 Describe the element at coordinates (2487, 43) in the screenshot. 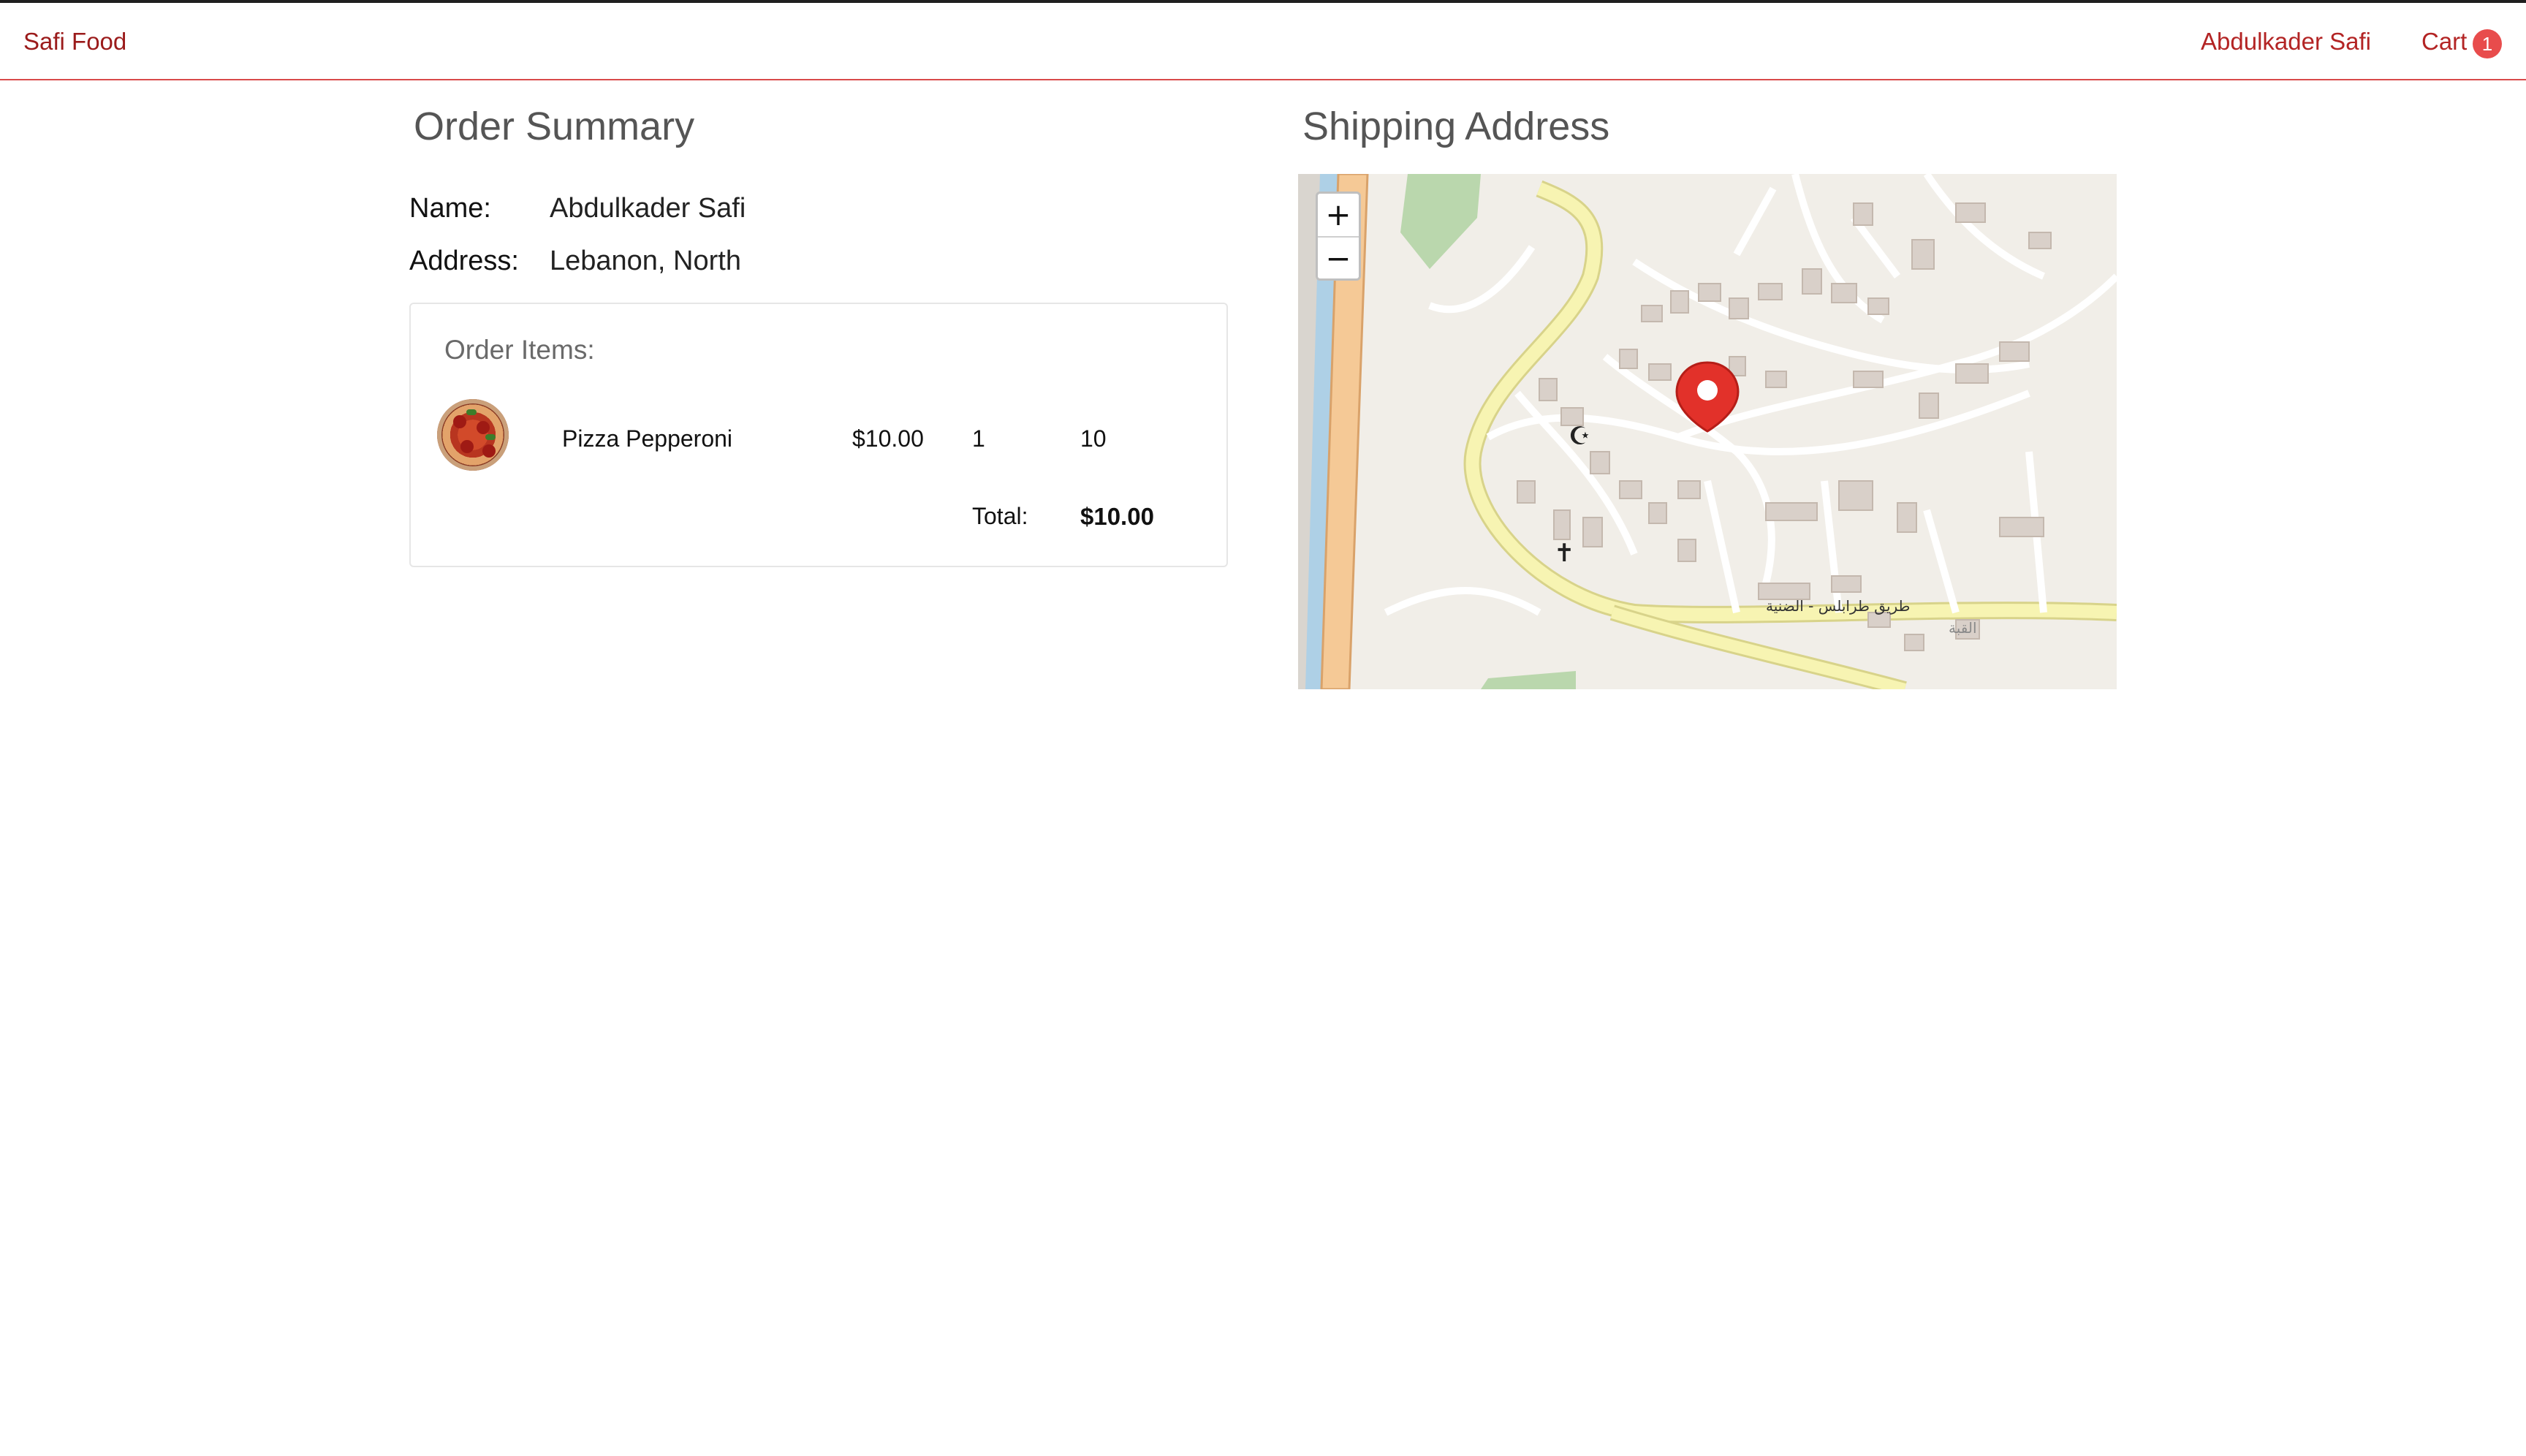

I see `cart-count-badge: 1` at that location.